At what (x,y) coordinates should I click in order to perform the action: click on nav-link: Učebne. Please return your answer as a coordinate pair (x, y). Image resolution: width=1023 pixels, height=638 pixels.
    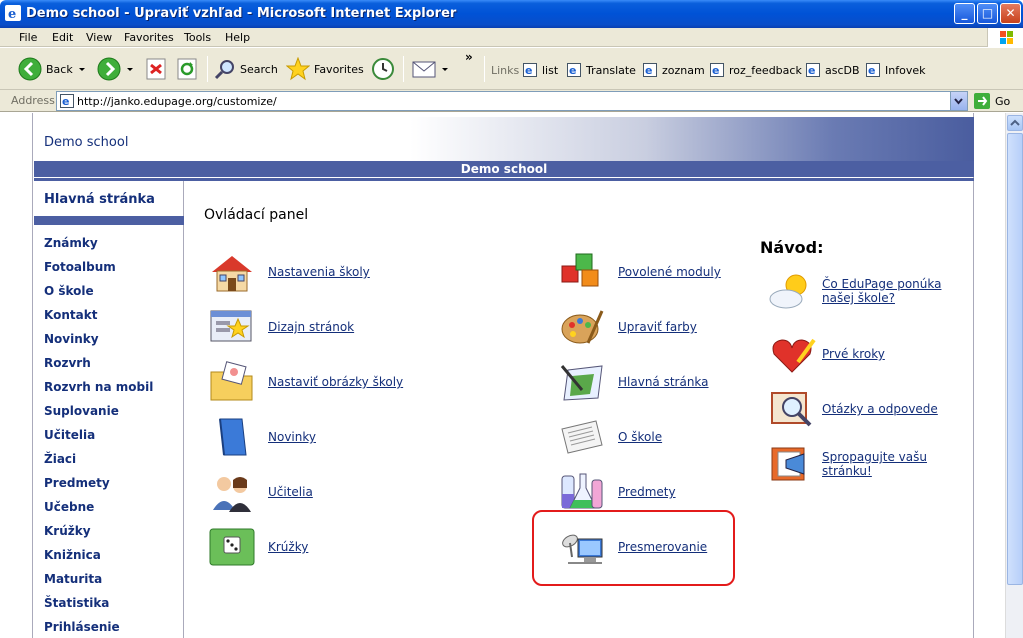
    Looking at the image, I should click on (69, 507).